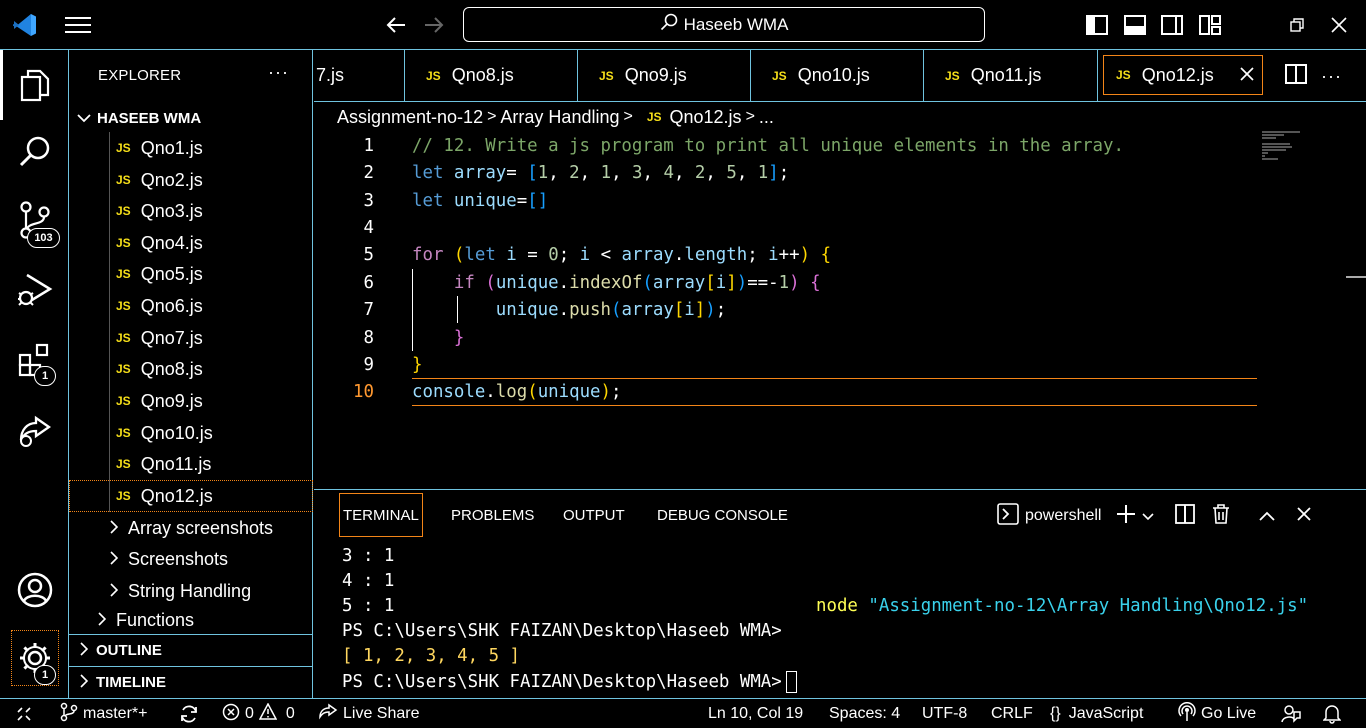  I want to click on chevron-right-icon, so click(114, 591).